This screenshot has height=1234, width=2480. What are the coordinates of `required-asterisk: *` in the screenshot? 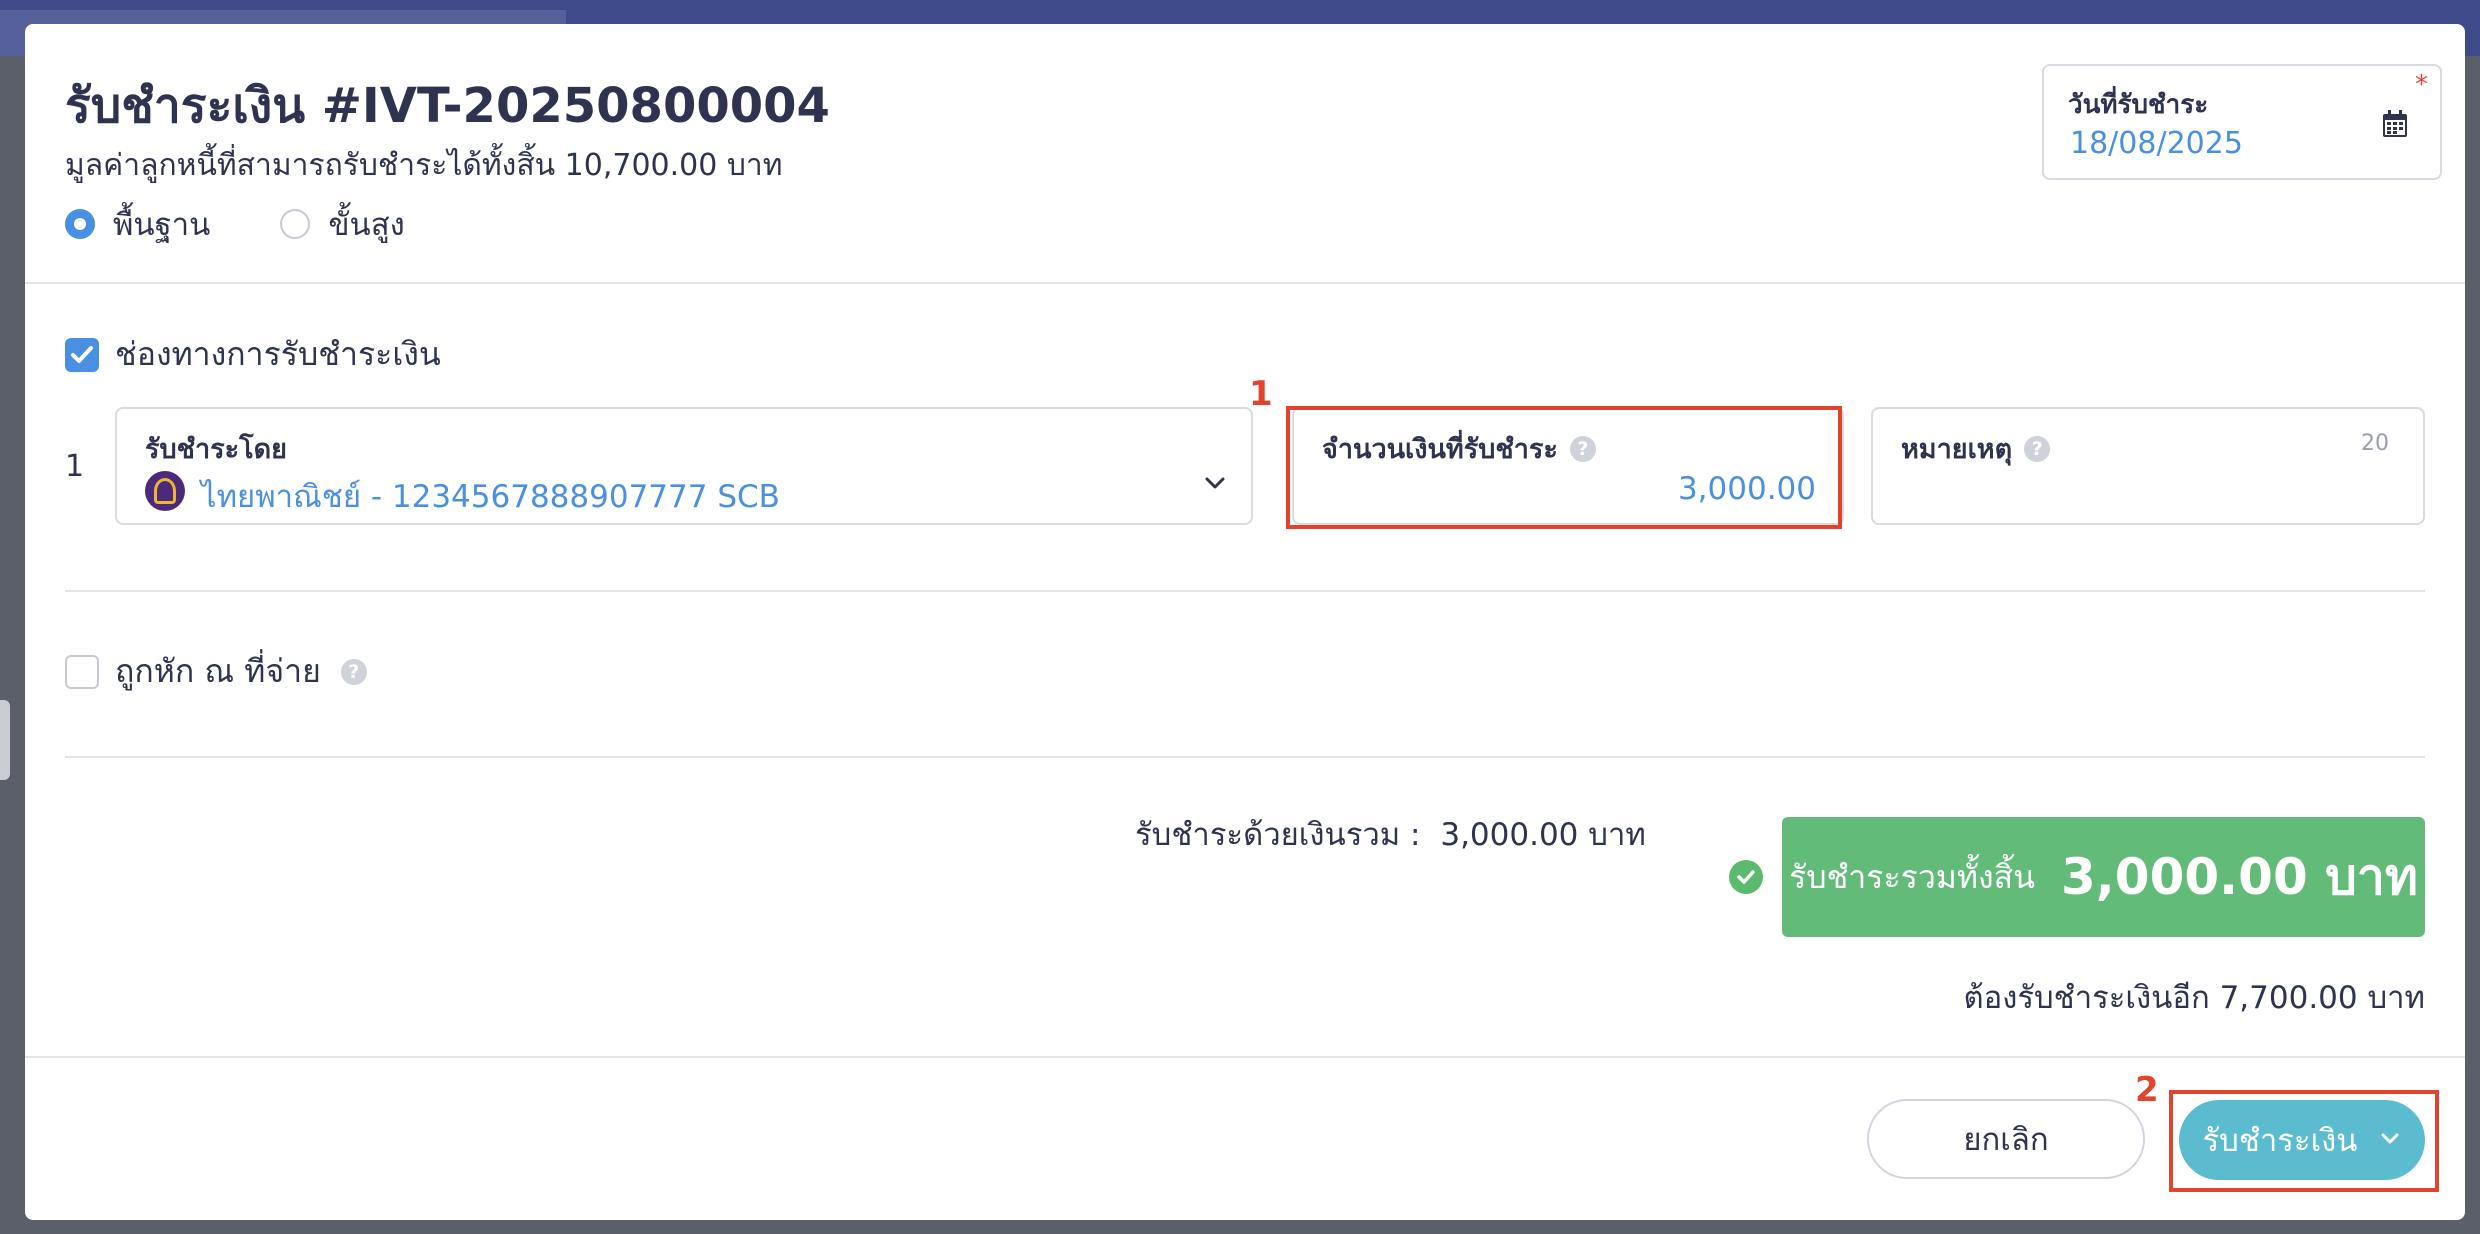 It's located at (2421, 85).